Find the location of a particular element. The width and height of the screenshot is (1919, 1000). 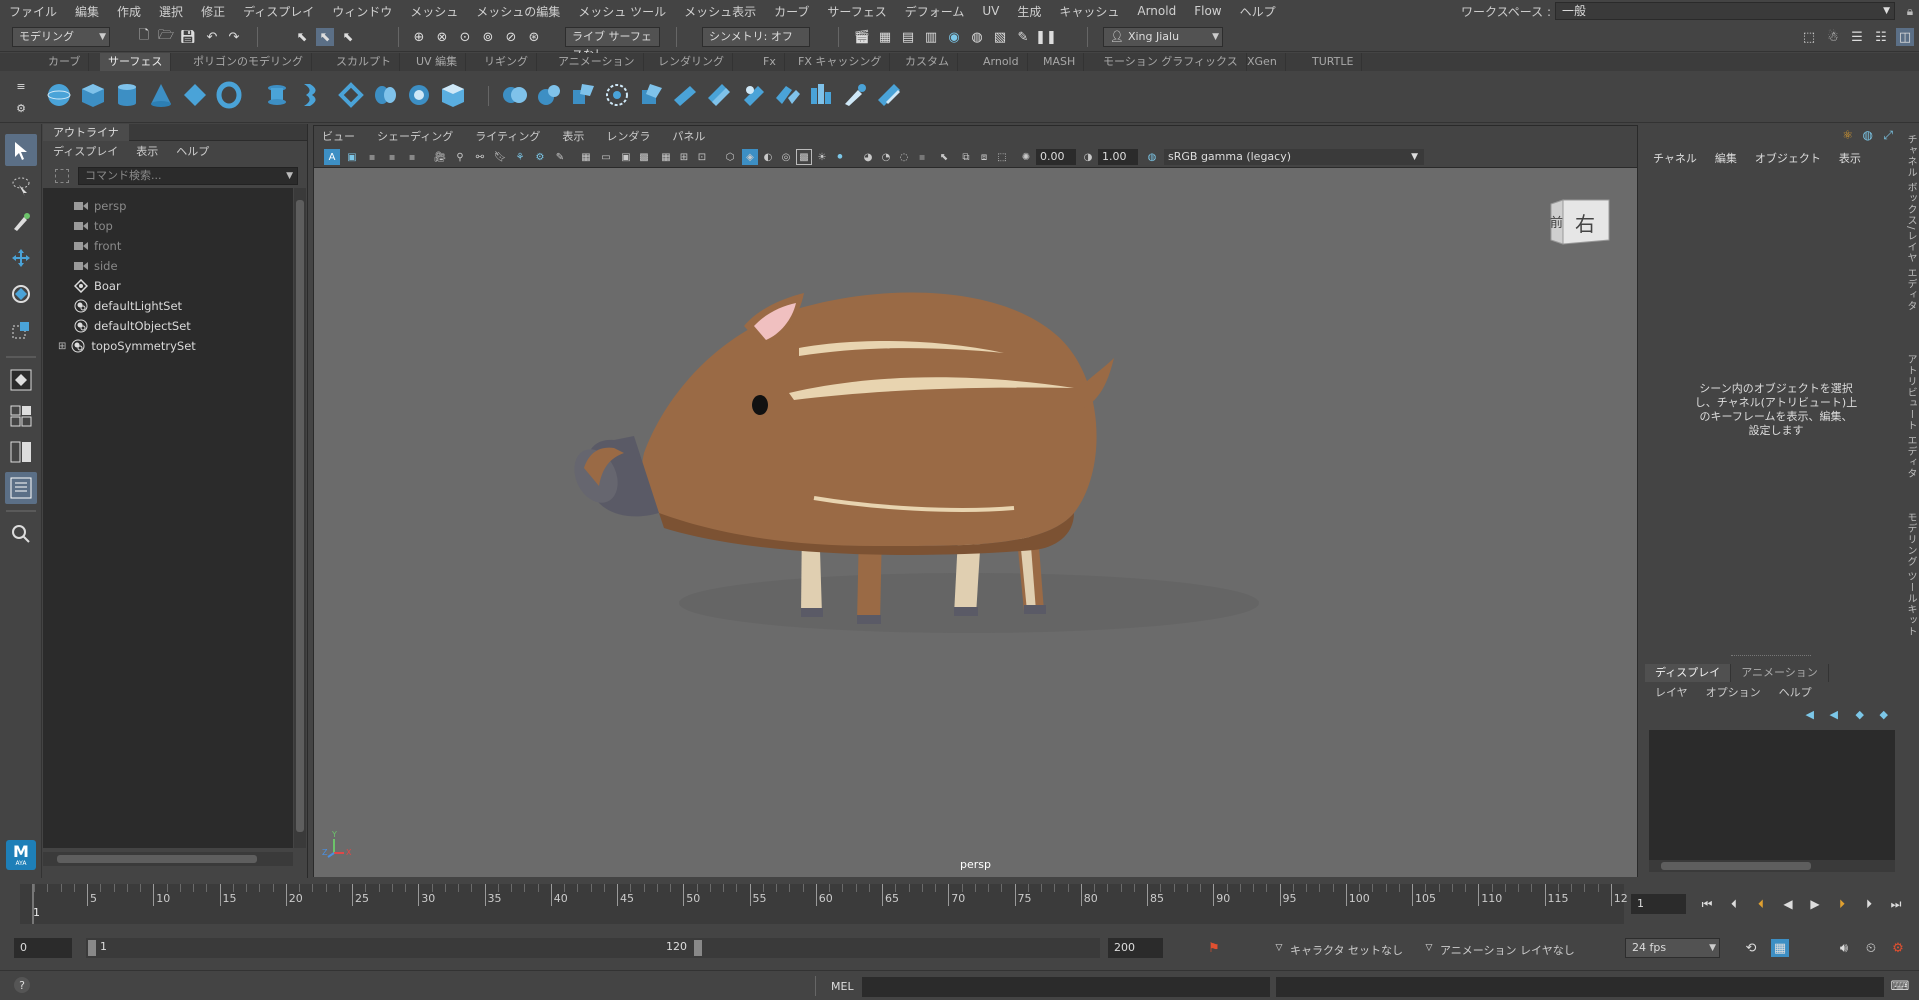

menu-item: 生成 is located at coordinates (1029, 11).